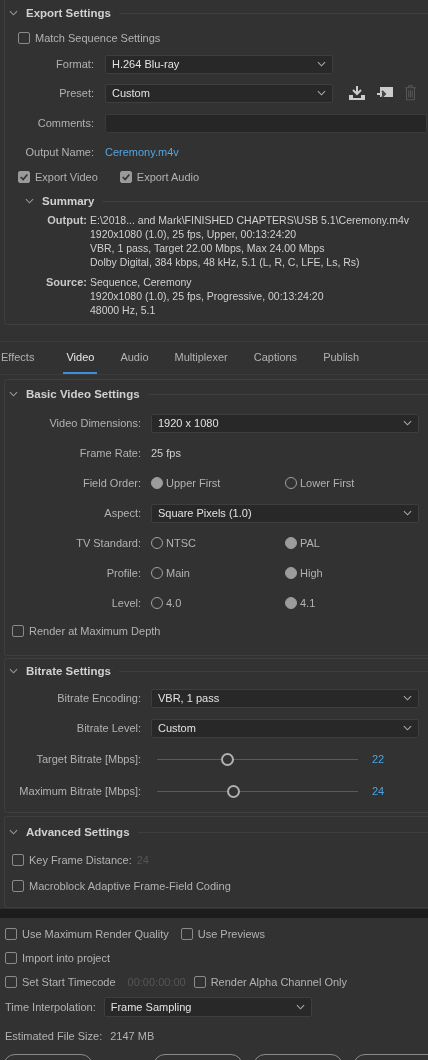 The height and width of the screenshot is (1060, 428). What do you see at coordinates (285, 698) in the screenshot?
I see `dropdown: VBR, 1 pass` at bounding box center [285, 698].